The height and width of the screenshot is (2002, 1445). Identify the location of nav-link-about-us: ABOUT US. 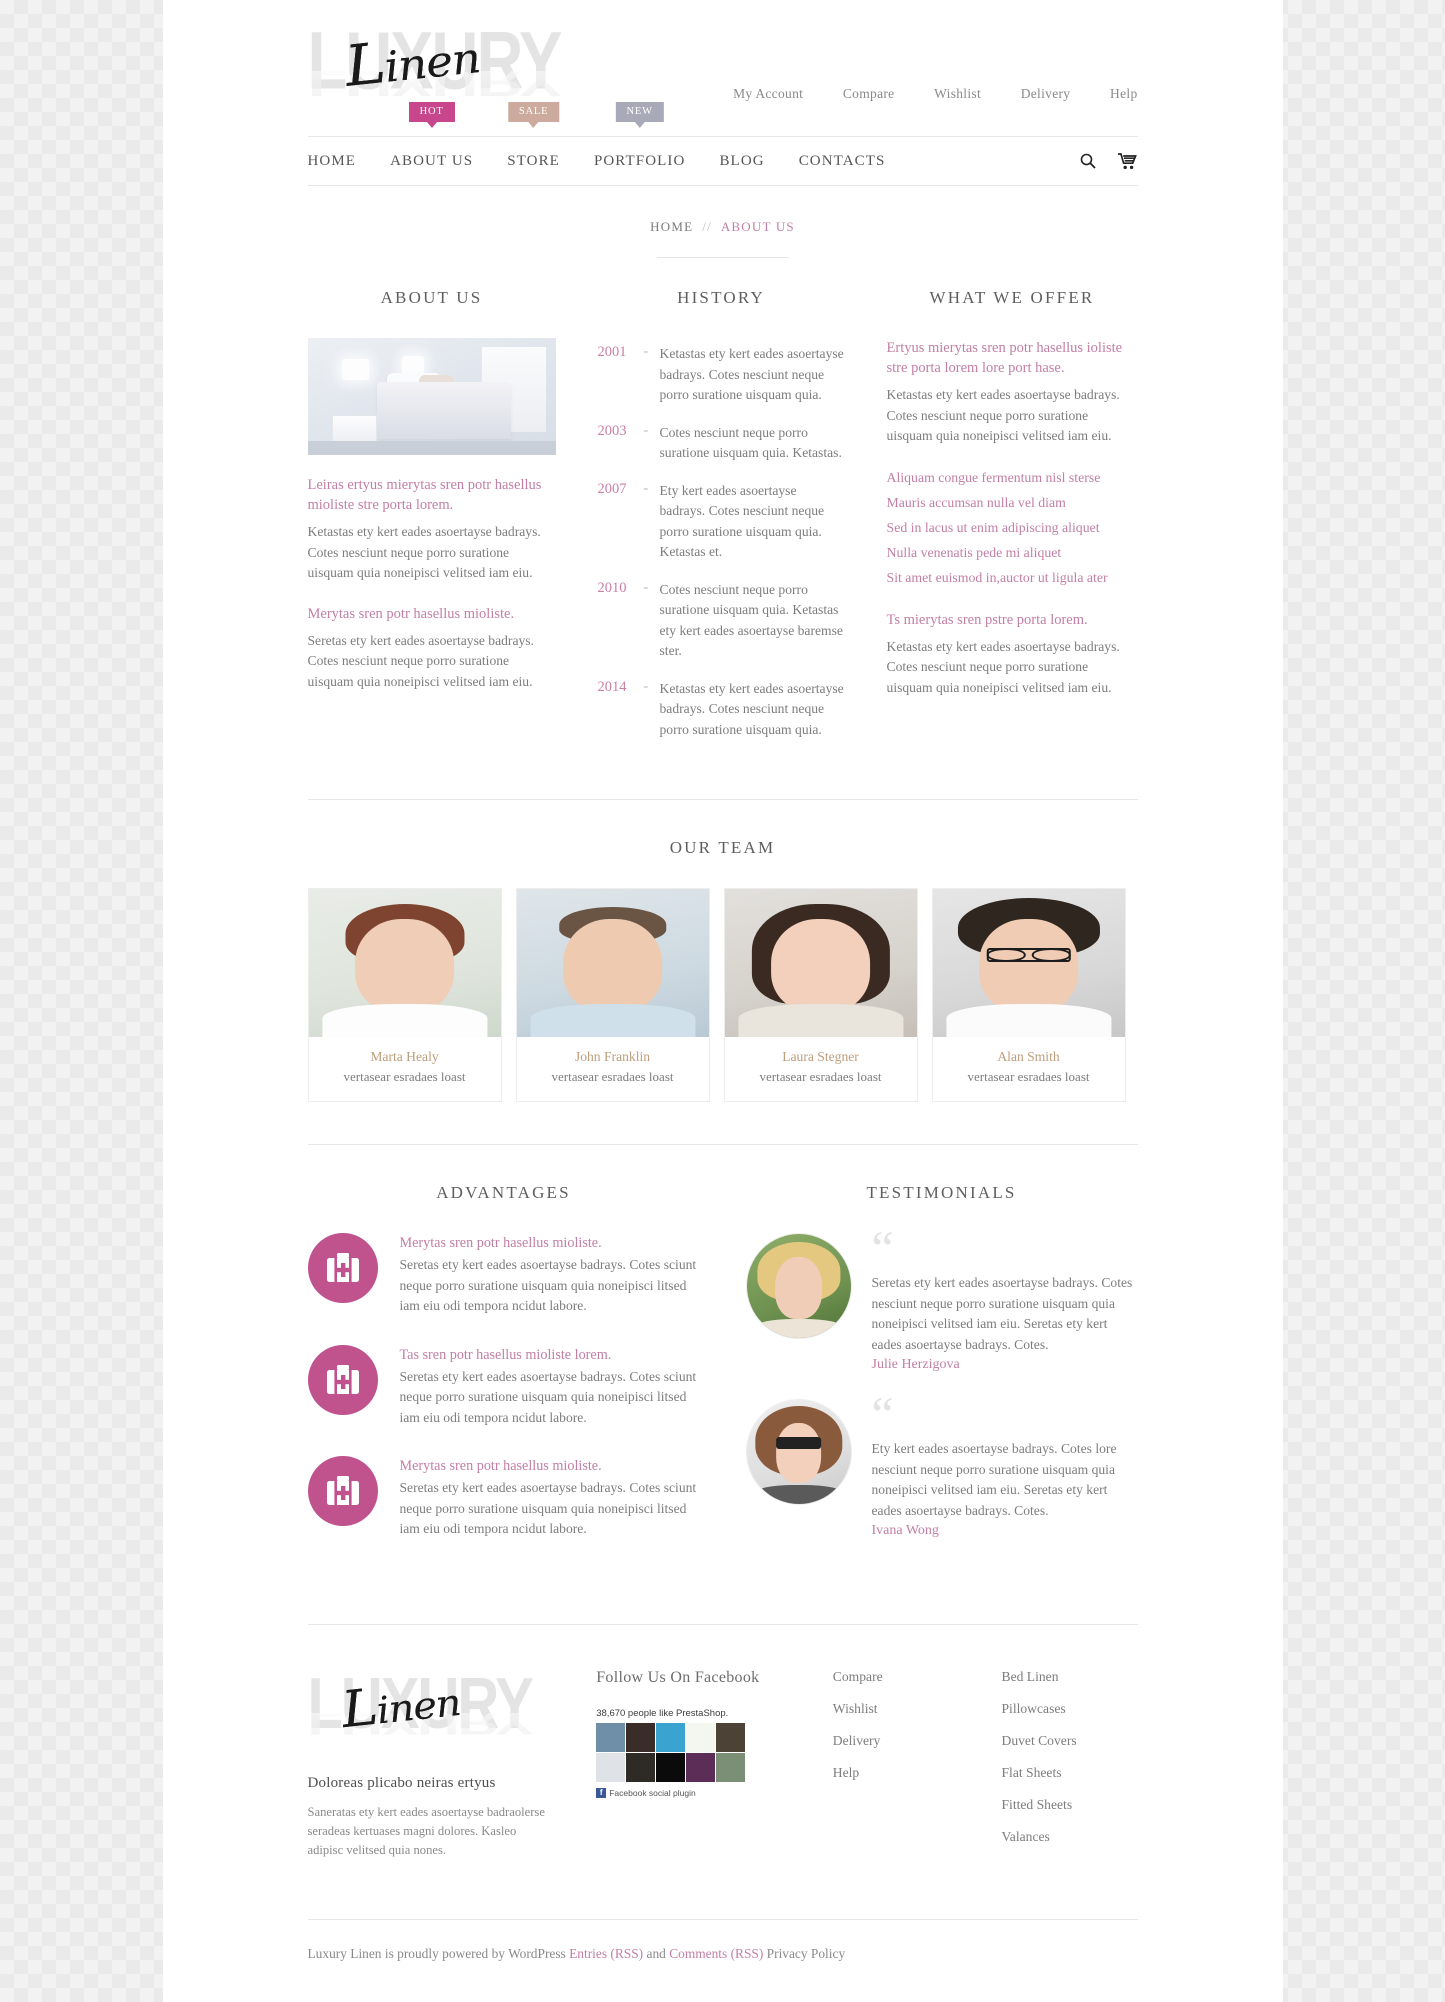
(431, 161).